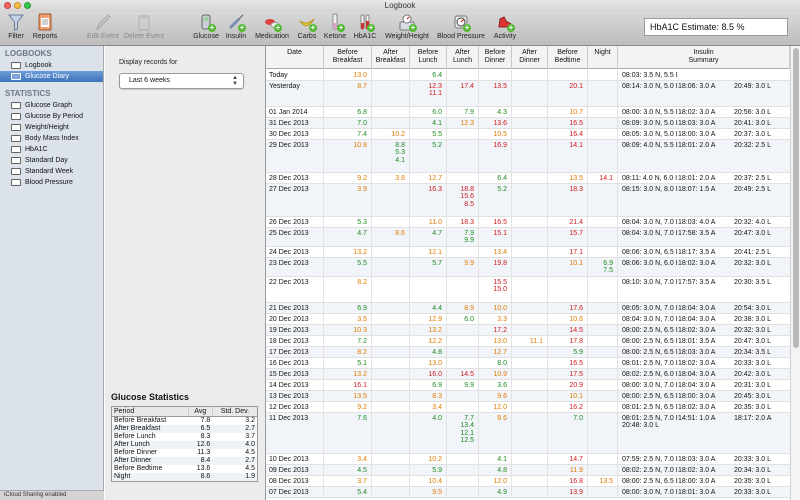 Image resolution: width=800 pixels, height=500 pixels. What do you see at coordinates (235, 461) in the screenshot?
I see `stats-cell: 2.7` at bounding box center [235, 461].